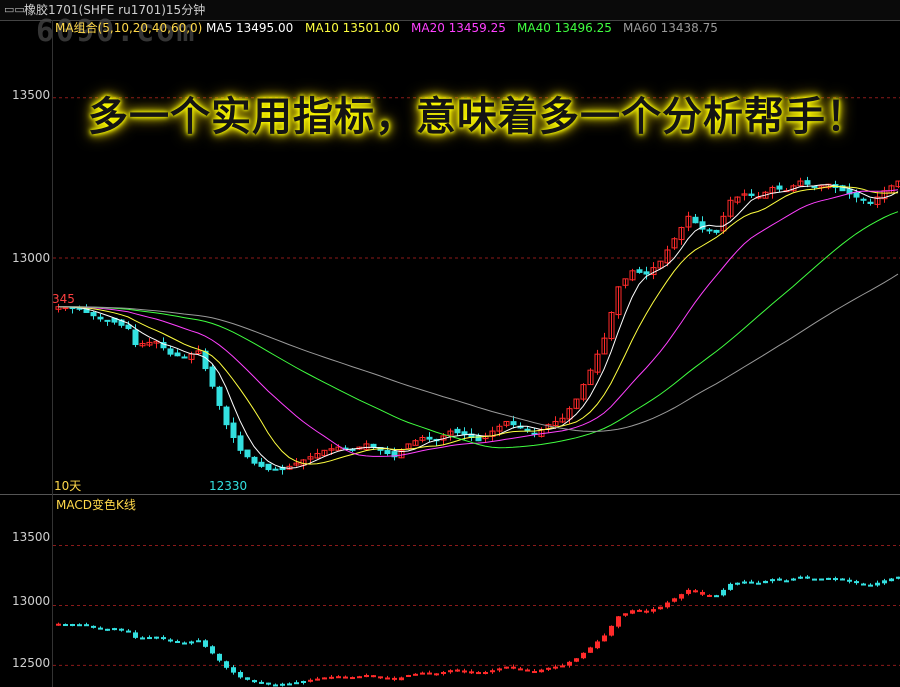 The height and width of the screenshot is (687, 900). Describe the element at coordinates (31, 537) in the screenshot. I see `macd-y-tick-13500: 13500` at that location.